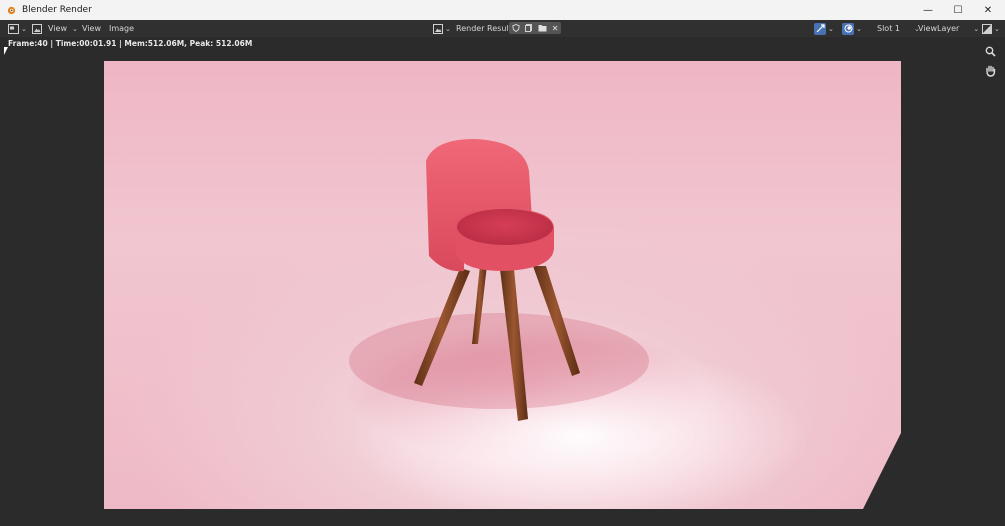 This screenshot has width=1005, height=526. I want to click on gizmo-icon, so click(820, 28).